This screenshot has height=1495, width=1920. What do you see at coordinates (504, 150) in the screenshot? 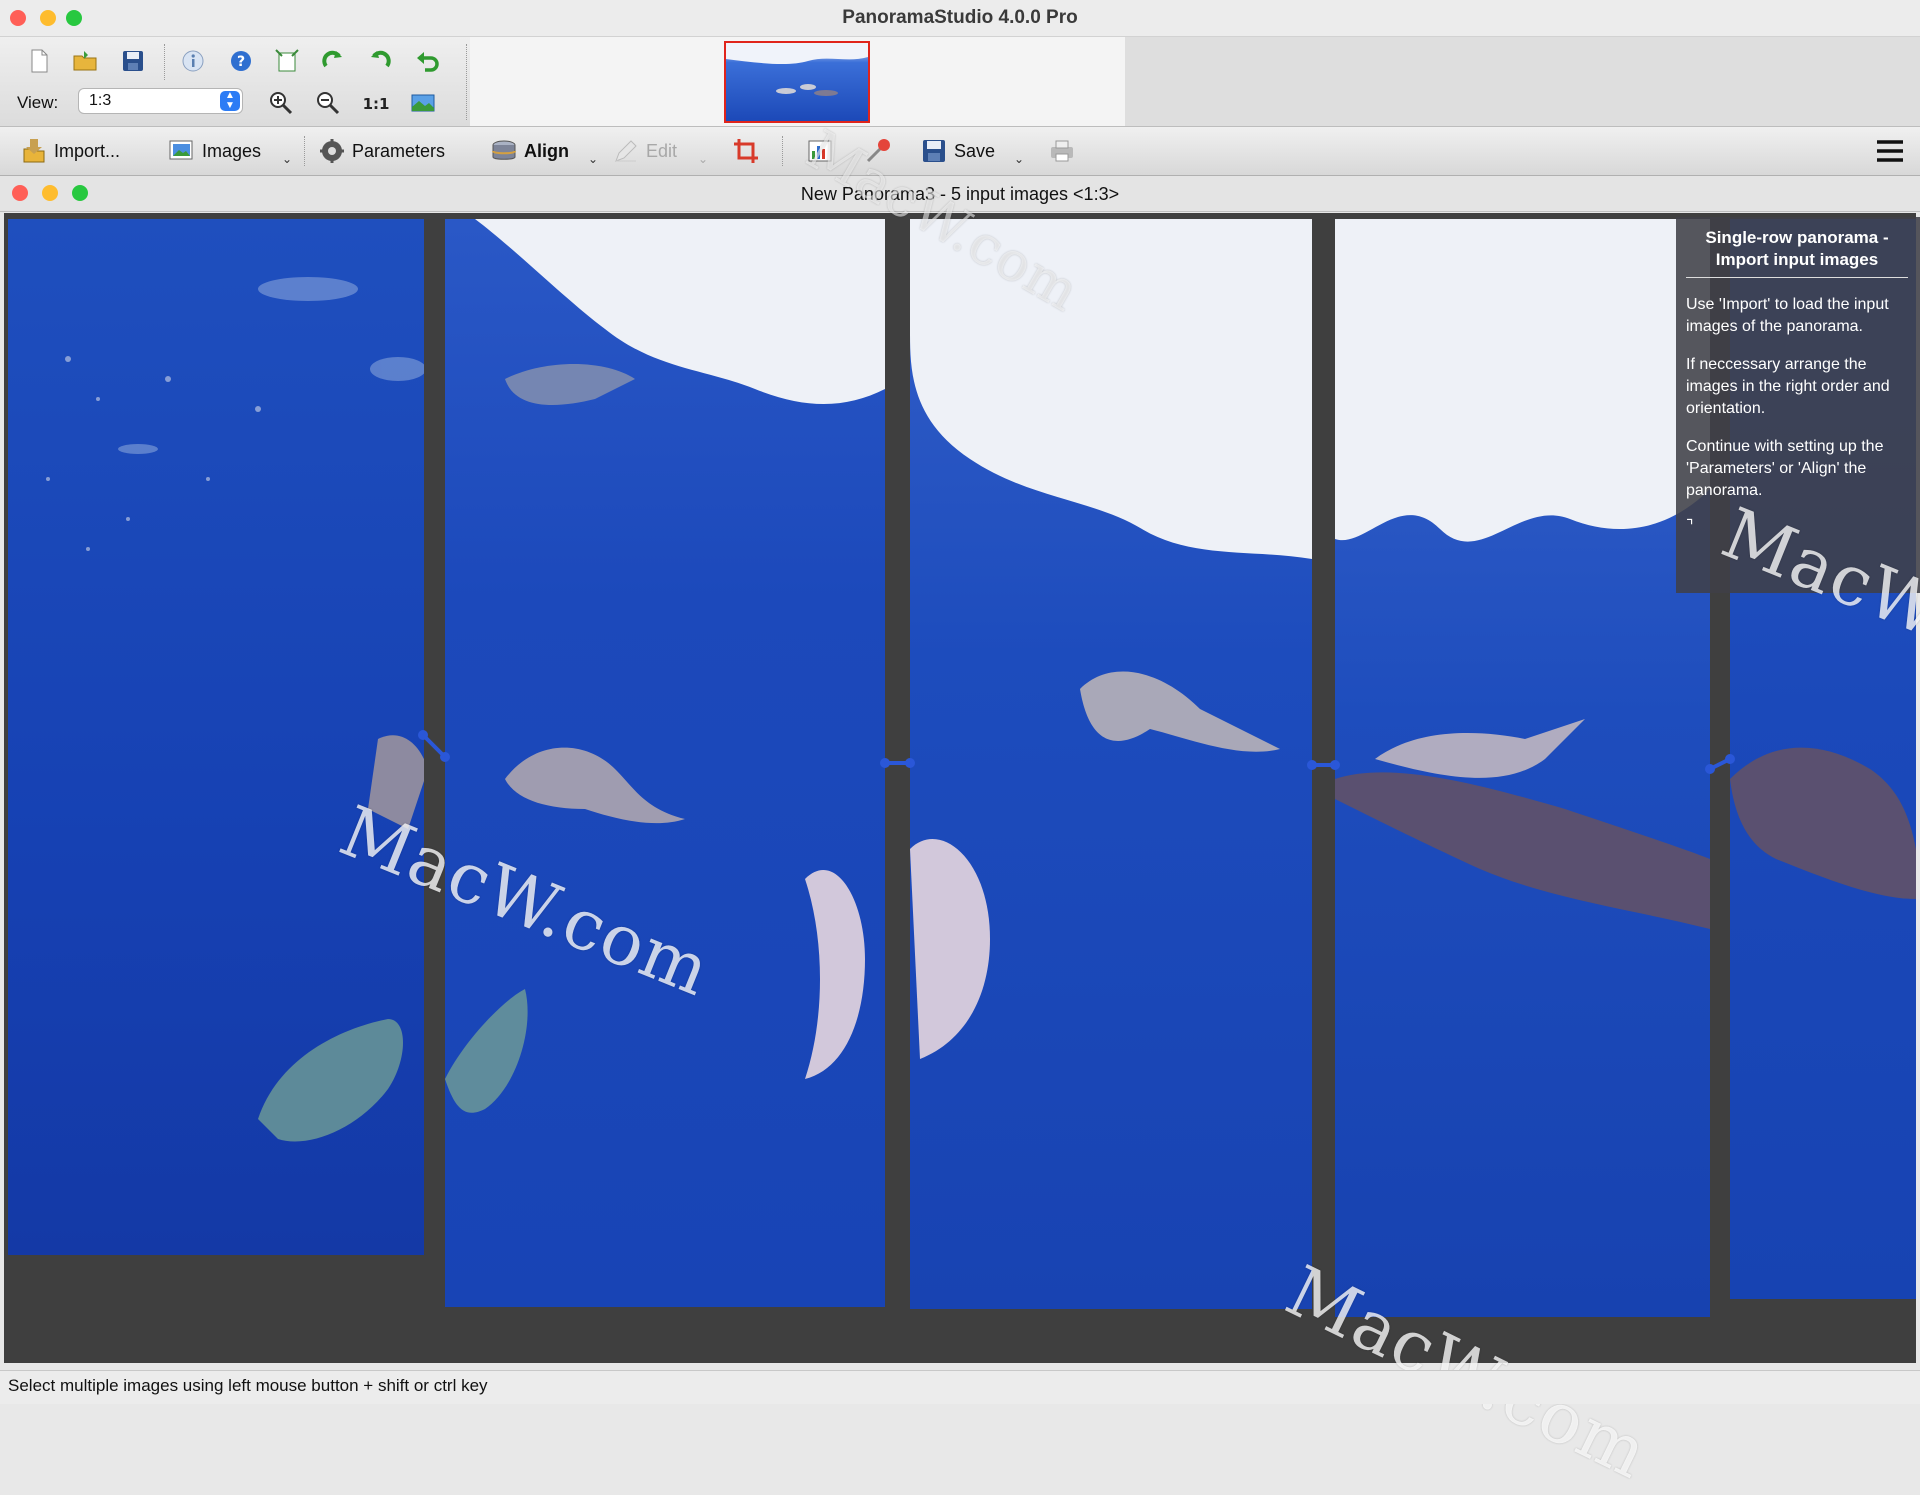
I see `align-icon` at bounding box center [504, 150].